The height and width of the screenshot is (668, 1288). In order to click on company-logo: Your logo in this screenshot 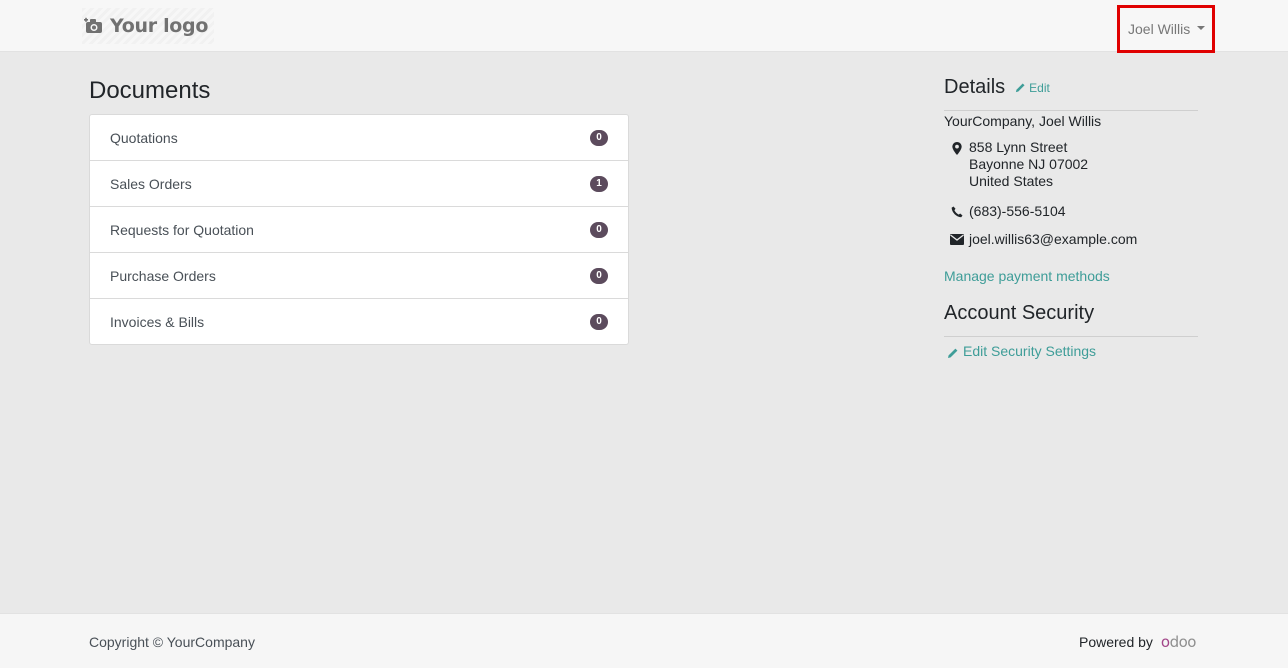, I will do `click(148, 26)`.